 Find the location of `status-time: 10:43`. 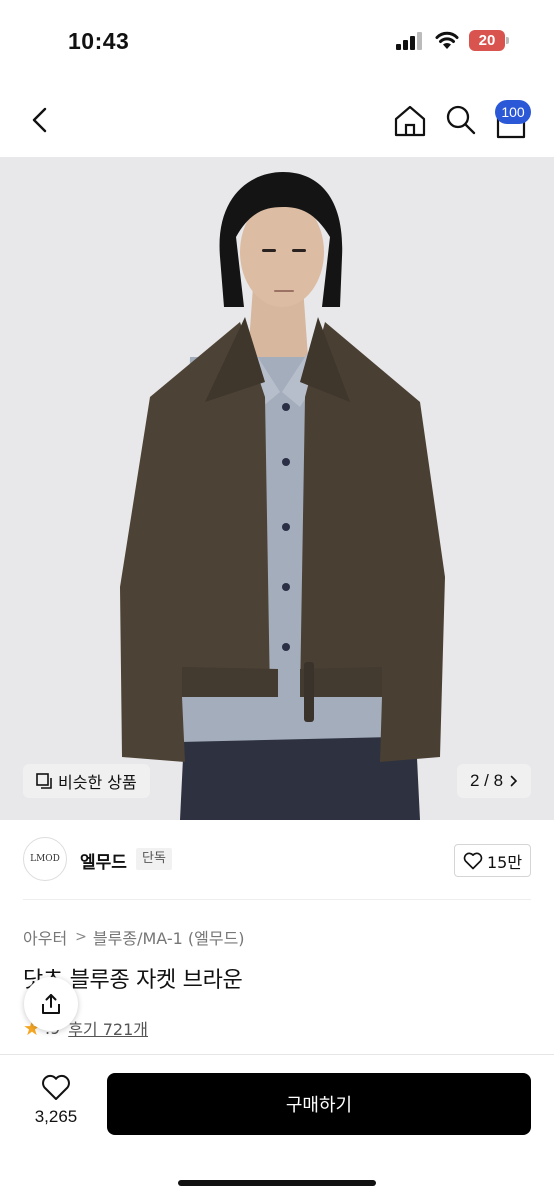

status-time: 10:43 is located at coordinates (99, 41).